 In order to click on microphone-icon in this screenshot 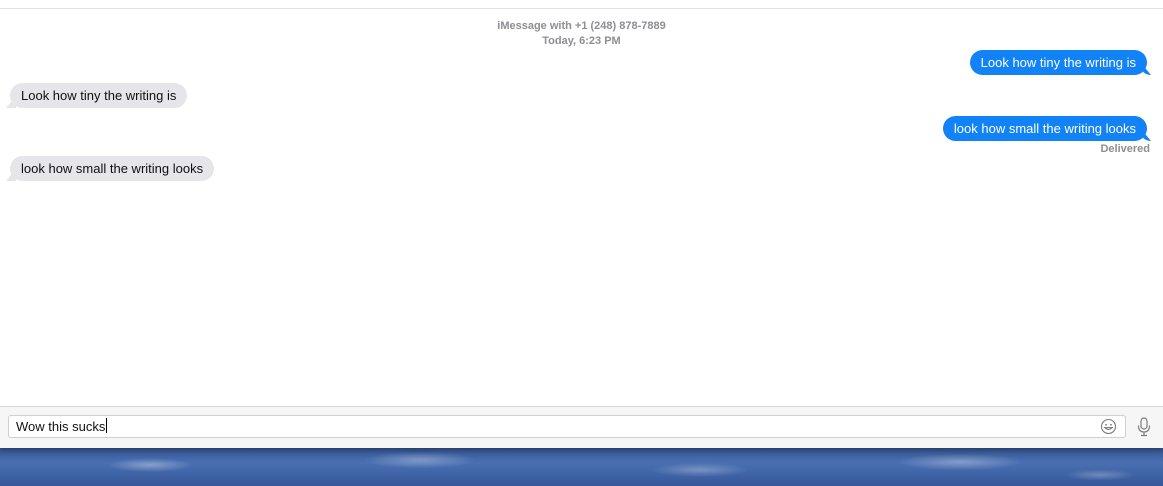, I will do `click(1144, 427)`.